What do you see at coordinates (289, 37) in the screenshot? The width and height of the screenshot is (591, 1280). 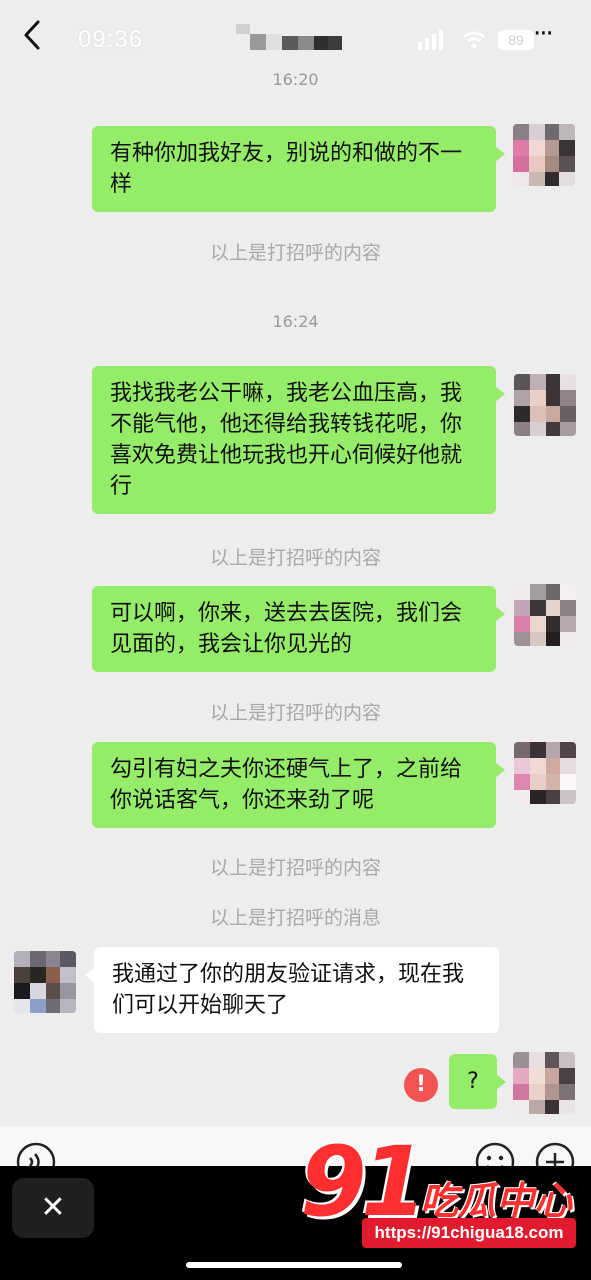 I see `contact-name-mosaic` at bounding box center [289, 37].